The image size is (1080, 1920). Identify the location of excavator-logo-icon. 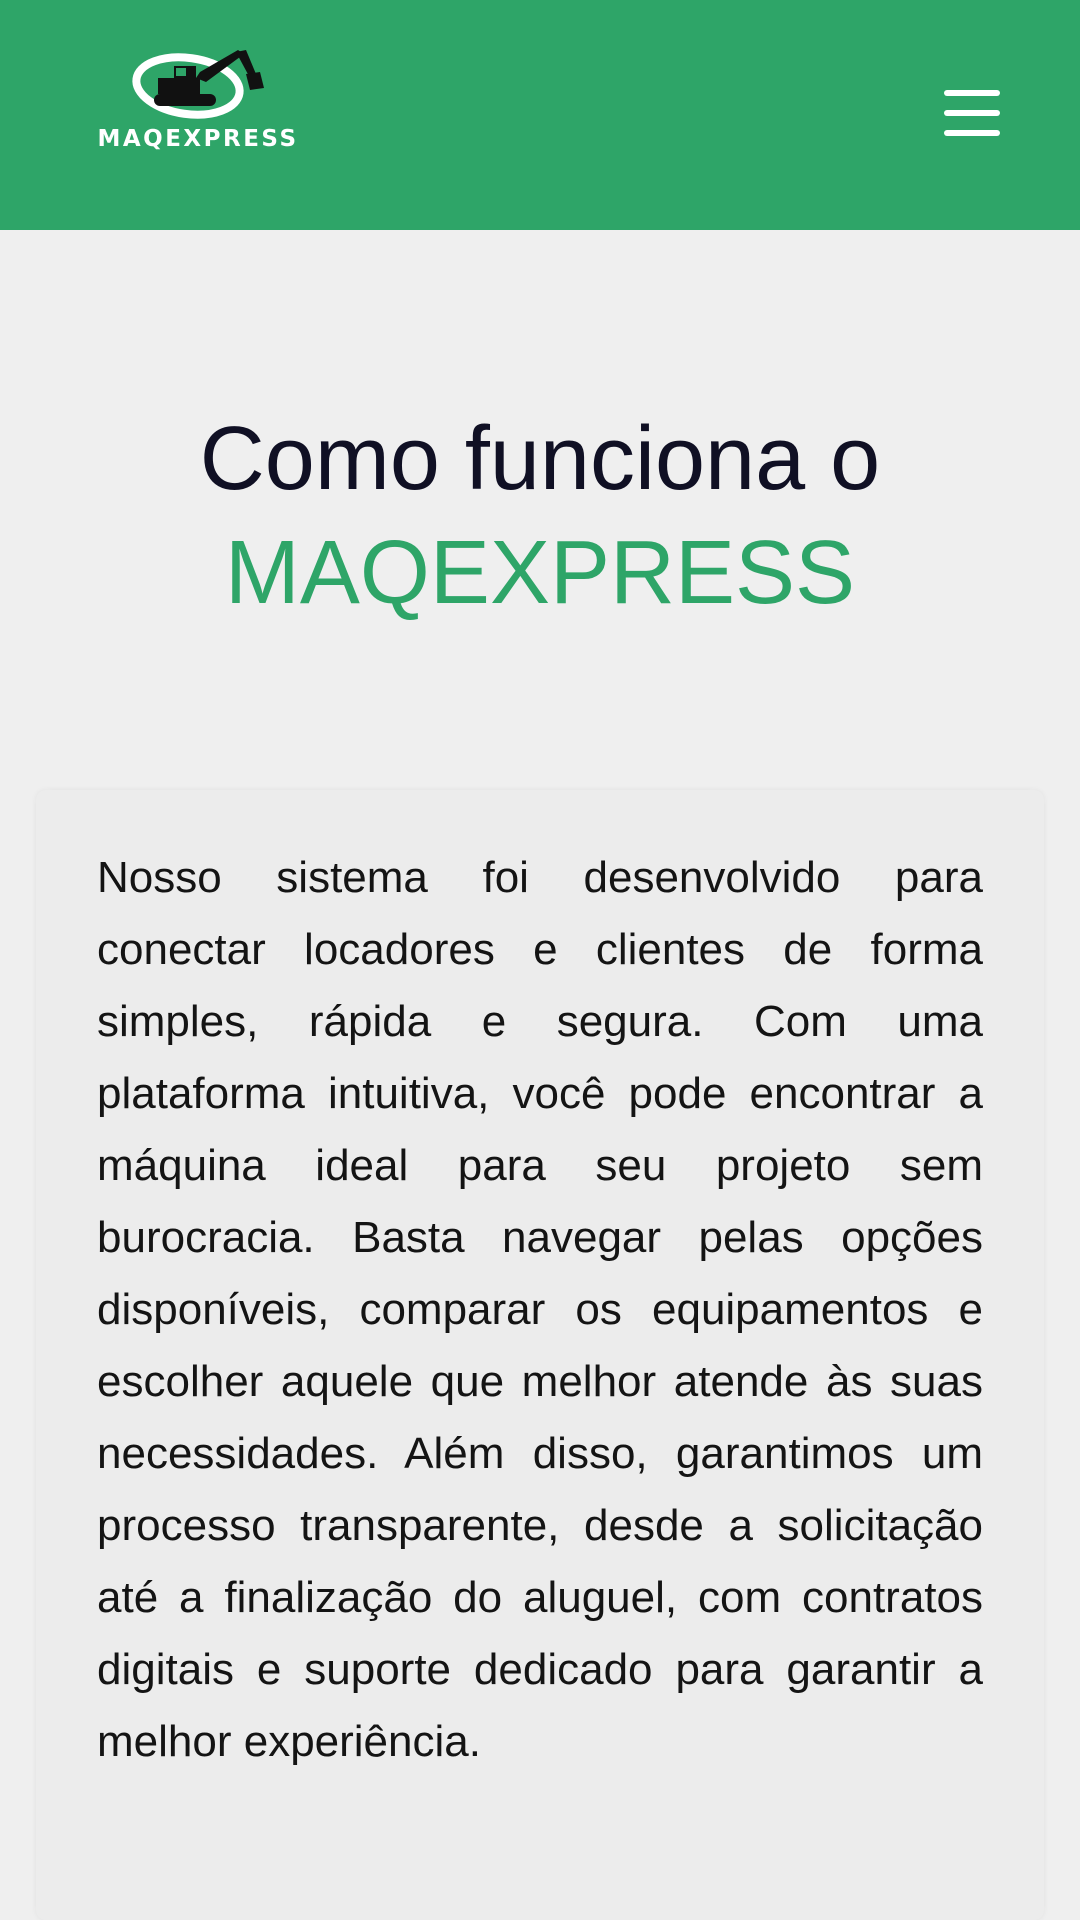
(198, 84).